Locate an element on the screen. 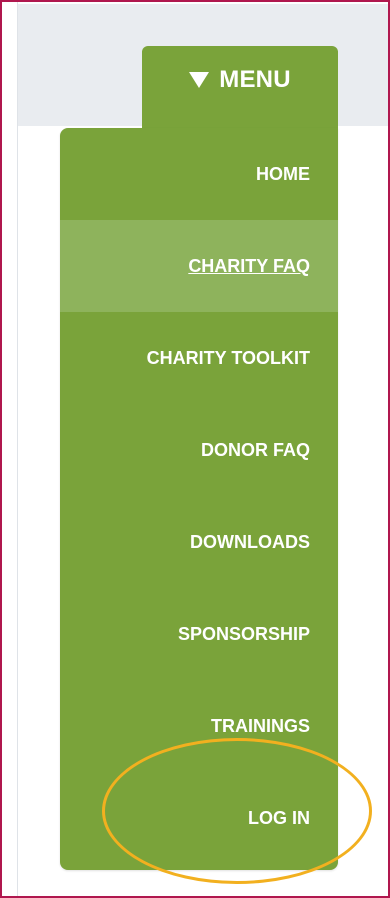  menu-item-donor-faq: DONOR FAQ is located at coordinates (199, 450).